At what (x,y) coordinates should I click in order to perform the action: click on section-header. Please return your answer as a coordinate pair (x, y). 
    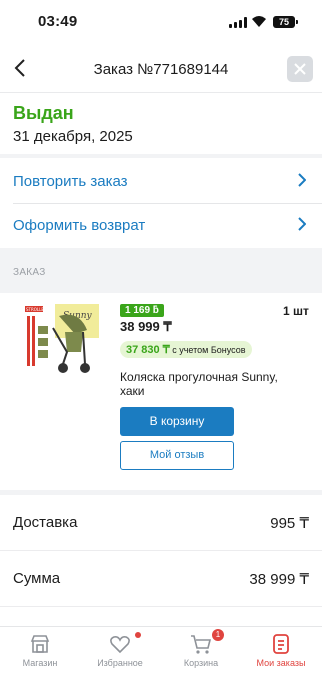
    Looking at the image, I should click on (161, 270).